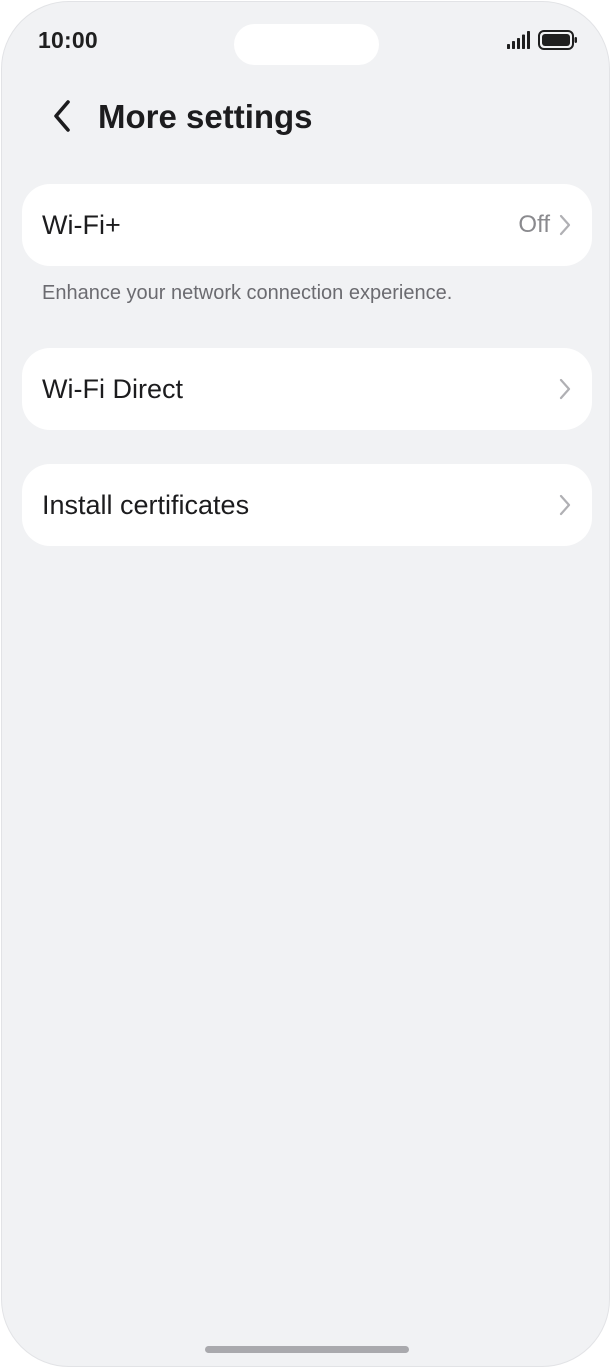 The width and height of the screenshot is (611, 1368). What do you see at coordinates (307, 505) in the screenshot?
I see `install-certificates-item: Install certificates` at bounding box center [307, 505].